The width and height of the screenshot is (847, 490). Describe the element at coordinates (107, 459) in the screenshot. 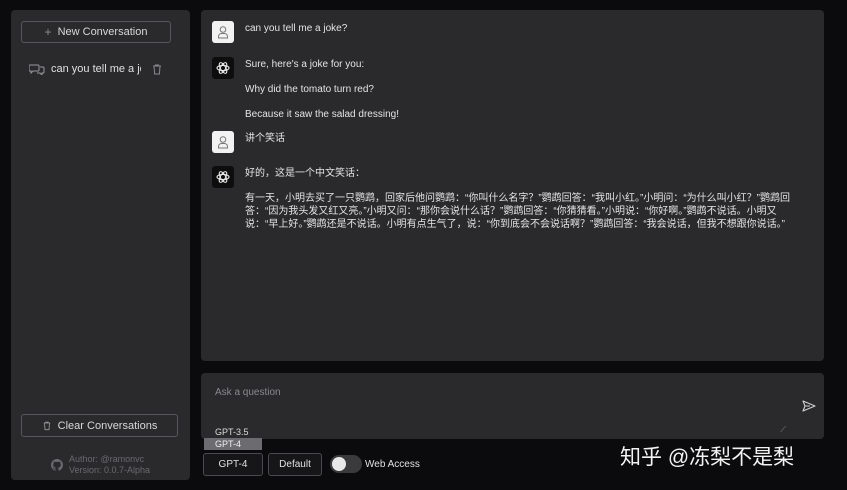

I see `author-text: Author: @ramonvc` at that location.